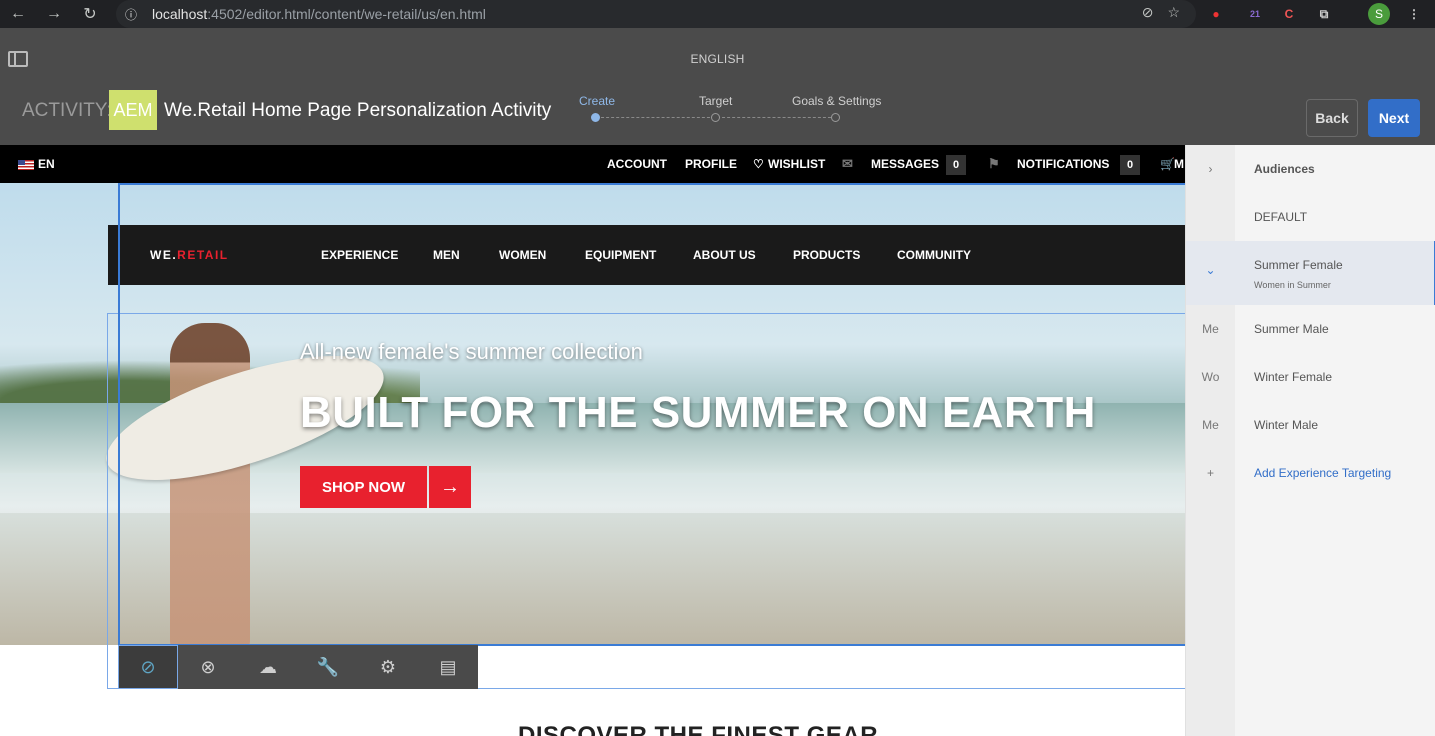 This screenshot has width=1435, height=736. Describe the element at coordinates (637, 164) in the screenshot. I see `account-link: ACCOUNT` at that location.